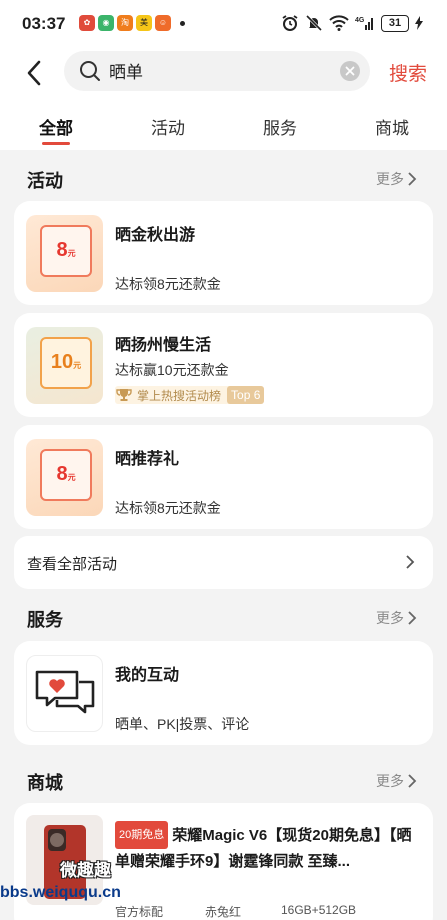  I want to click on status-time: 03:37, so click(44, 23).